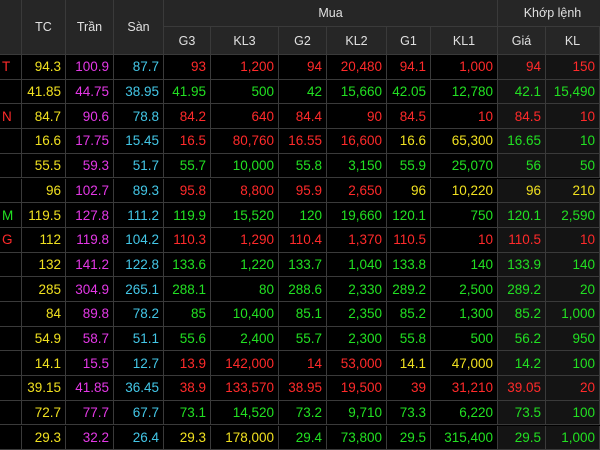 Image resolution: width=600 pixels, height=450 pixels. I want to click on table-row: N 84.7 90.6 78.8 84.2 640 84.4 90 84.5 10 84.5 10, so click(300, 117).